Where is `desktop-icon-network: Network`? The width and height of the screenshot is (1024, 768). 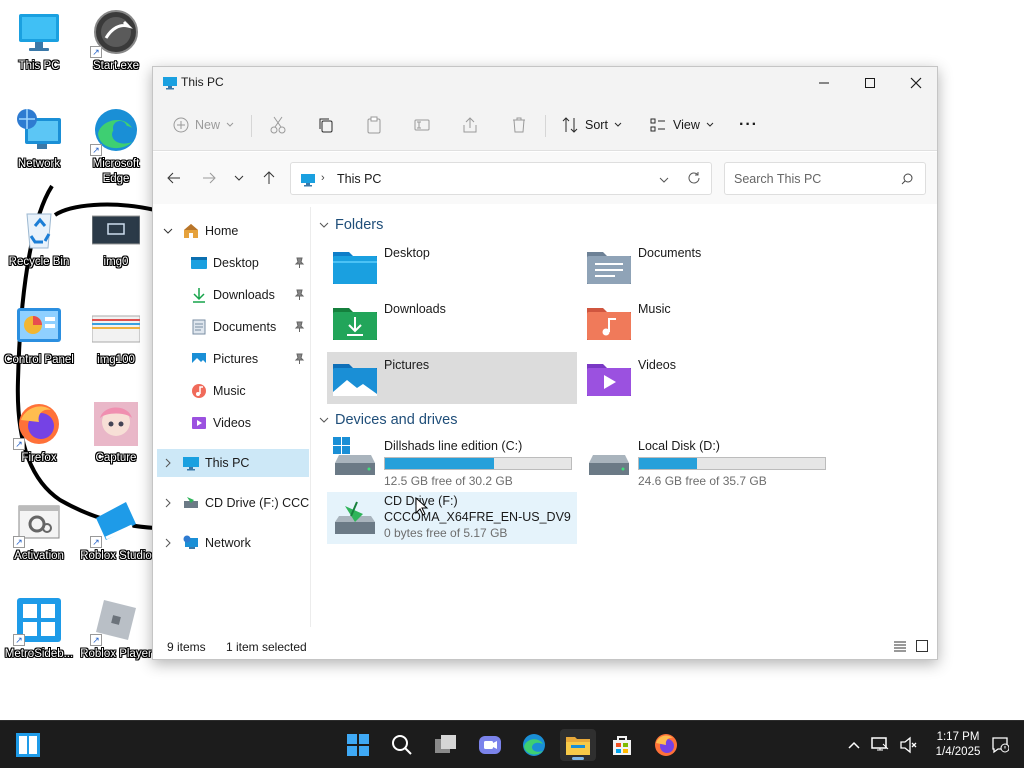 desktop-icon-network: Network is located at coordinates (39, 148).